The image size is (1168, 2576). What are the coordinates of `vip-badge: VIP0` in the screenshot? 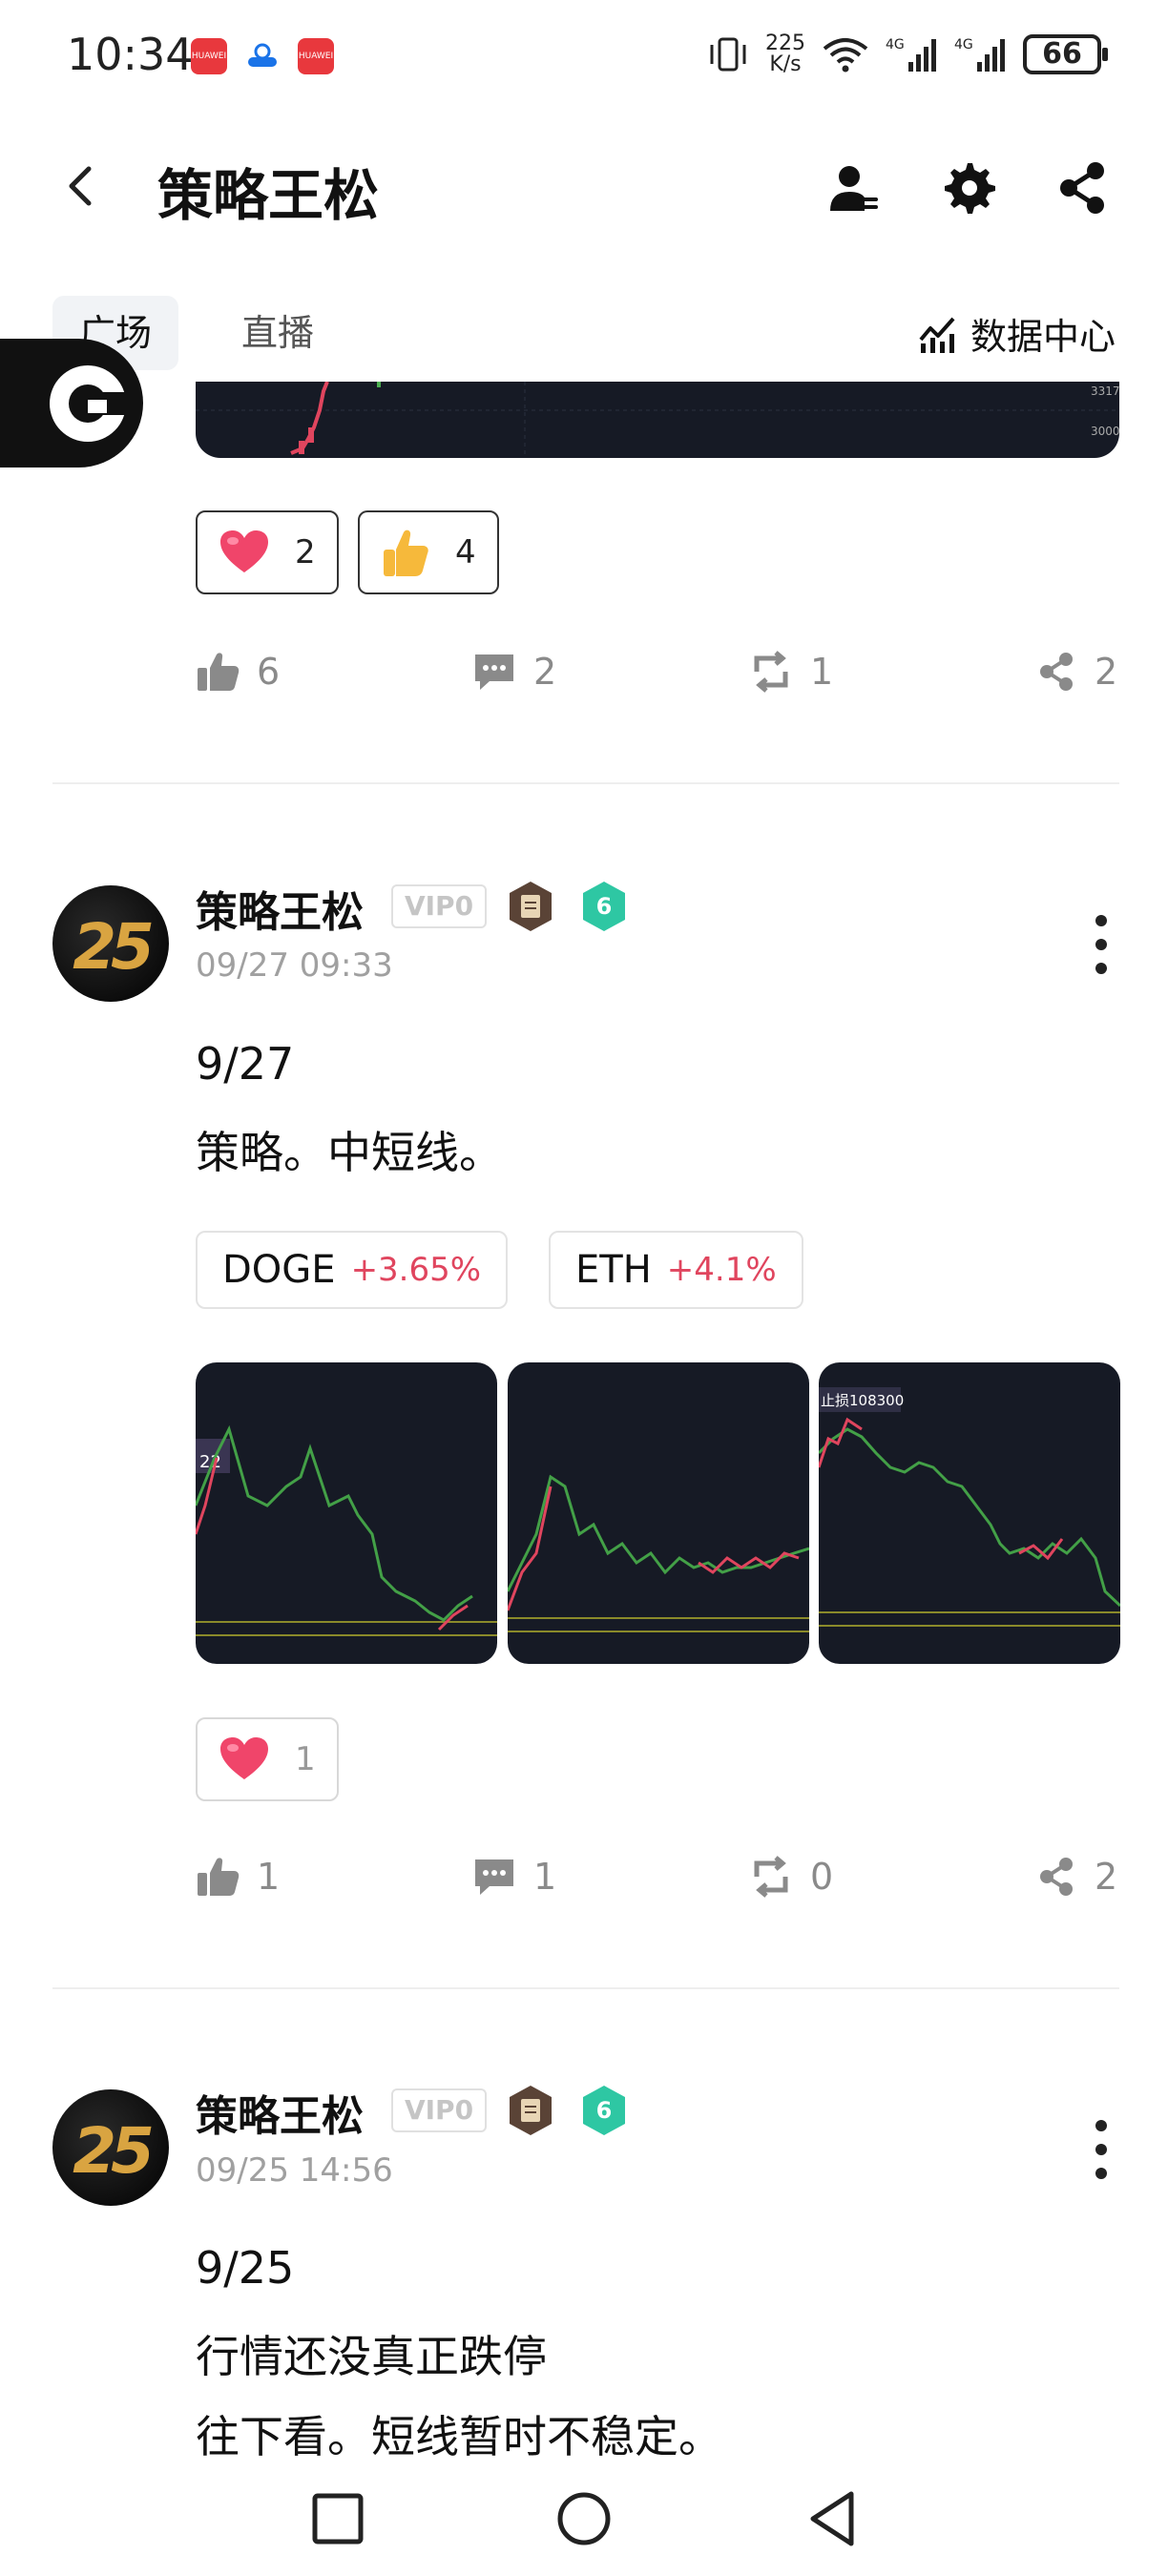 It's located at (439, 906).